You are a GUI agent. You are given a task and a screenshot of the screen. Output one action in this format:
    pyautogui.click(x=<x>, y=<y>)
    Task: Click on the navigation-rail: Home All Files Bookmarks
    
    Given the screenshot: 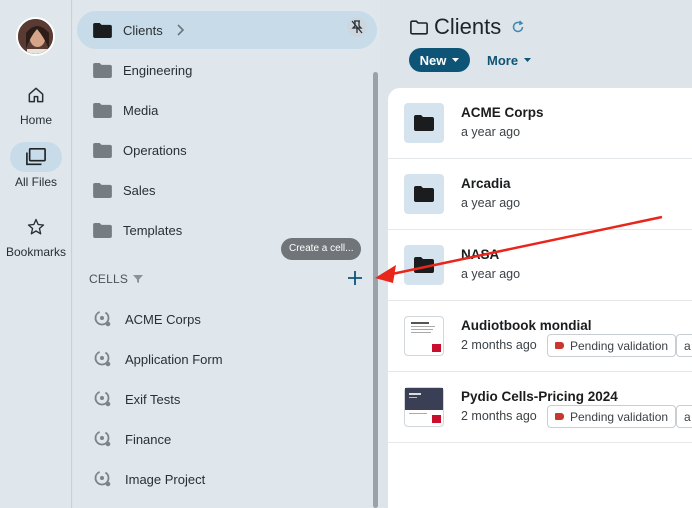 What is the action you would take?
    pyautogui.click(x=36, y=254)
    